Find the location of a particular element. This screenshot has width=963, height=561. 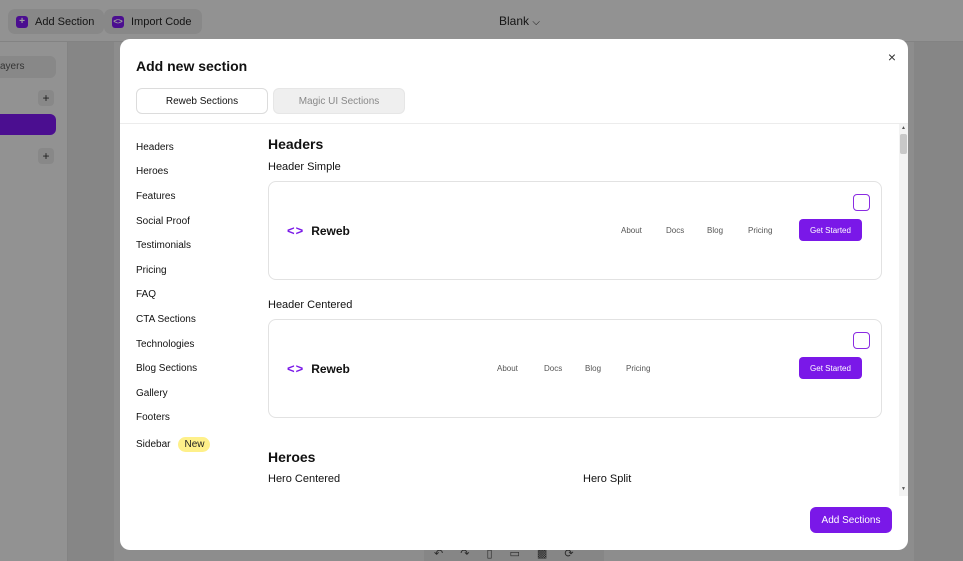

sidebar-item-label: Headers is located at coordinates (155, 147).